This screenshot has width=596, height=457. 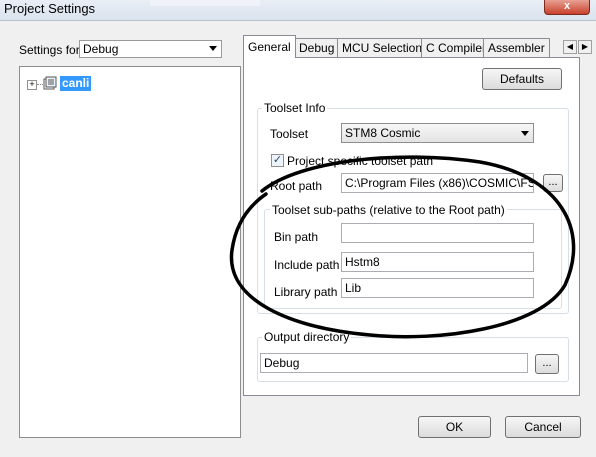 What do you see at coordinates (382, 47) in the screenshot?
I see `tab-mcu-selection: MCU Selection` at bounding box center [382, 47].